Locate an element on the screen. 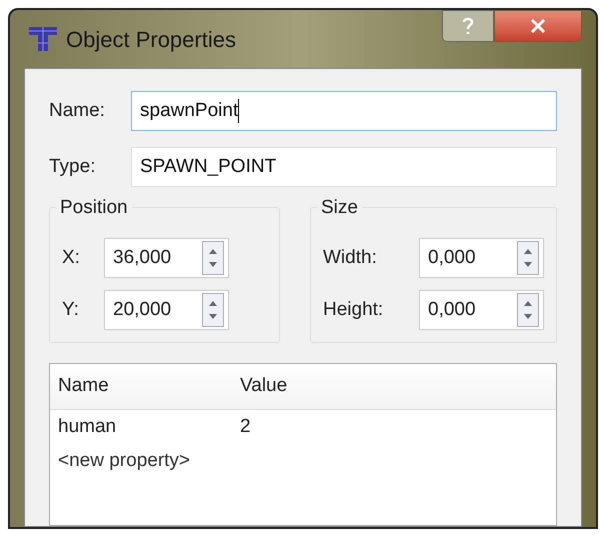 The image size is (606, 537). number-spinner: 20,000 is located at coordinates (166, 310).